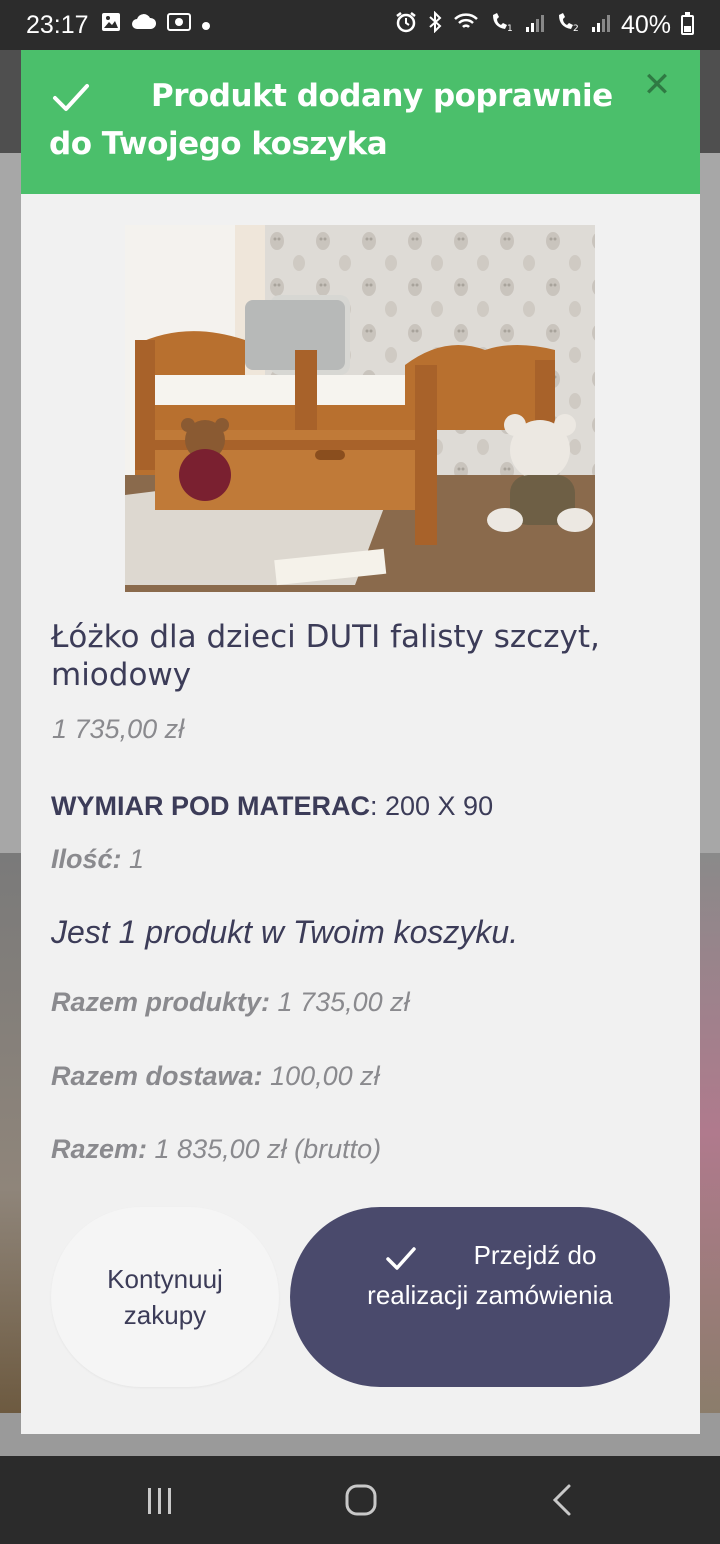  I want to click on dot-icon, so click(206, 25).